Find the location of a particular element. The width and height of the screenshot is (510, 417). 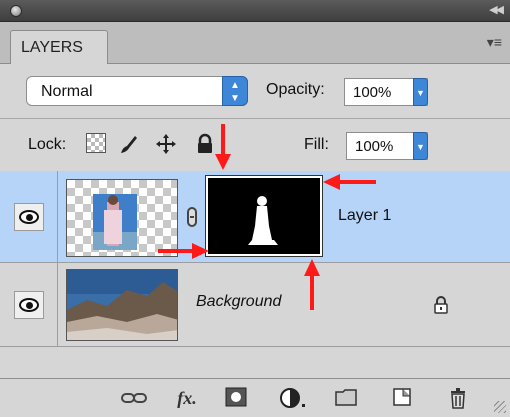

opacity-dropdown-icon: ▼ is located at coordinates (420, 92).